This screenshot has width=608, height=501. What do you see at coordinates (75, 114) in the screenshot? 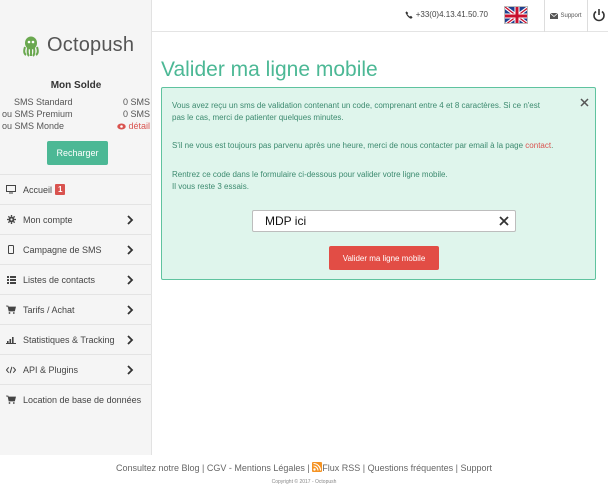
I see `balance-row: ou SMS Premium 0 SMS` at bounding box center [75, 114].